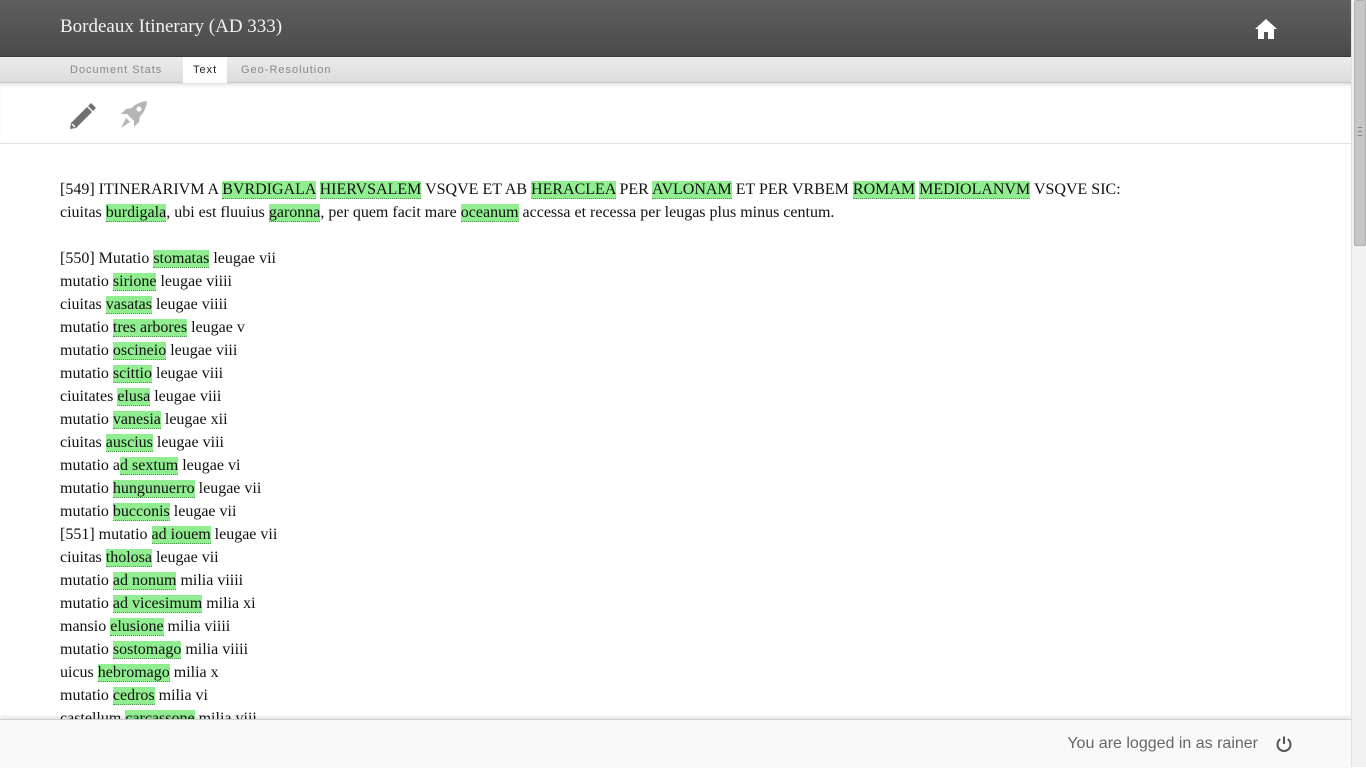  Describe the element at coordinates (695, 713) in the screenshot. I see `text-line: castellum carcassone milia viii` at that location.